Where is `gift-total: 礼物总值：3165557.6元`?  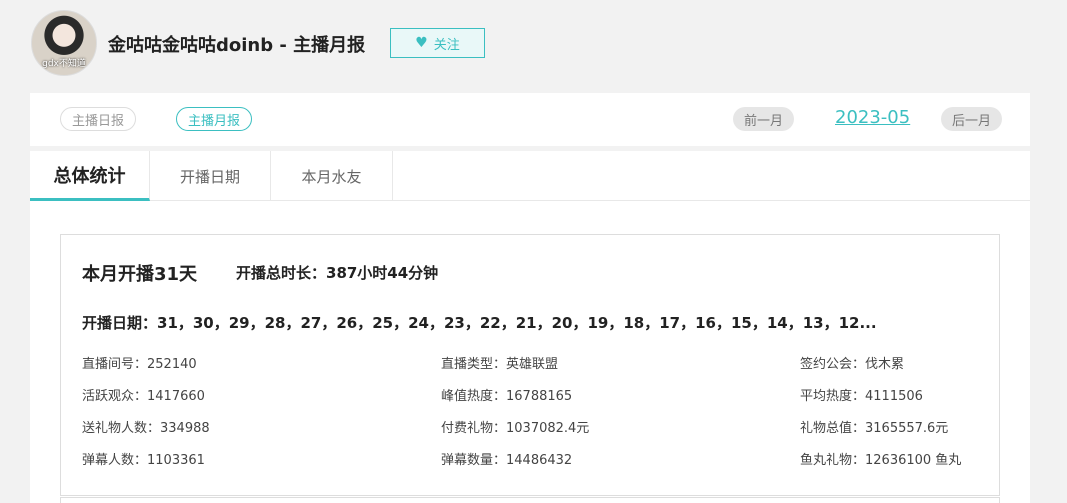
gift-total: 礼物总值：3165557.6元 is located at coordinates (874, 428).